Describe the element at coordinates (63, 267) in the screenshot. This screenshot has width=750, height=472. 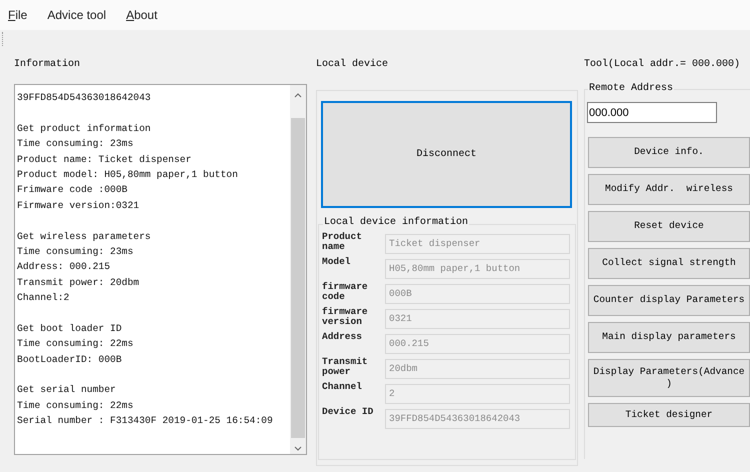
I see `log-line: Address: 000.215` at that location.